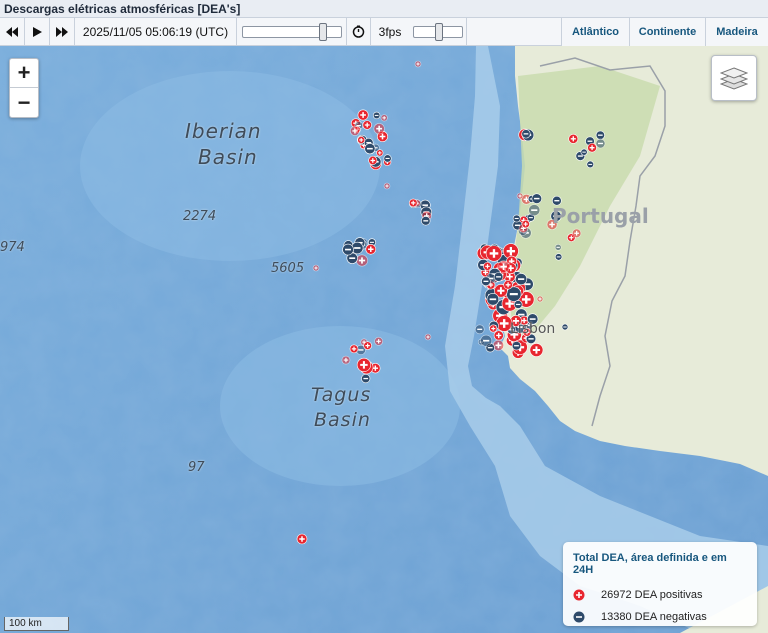 The image size is (768, 633). I want to click on scale-bar: 100 km, so click(36, 624).